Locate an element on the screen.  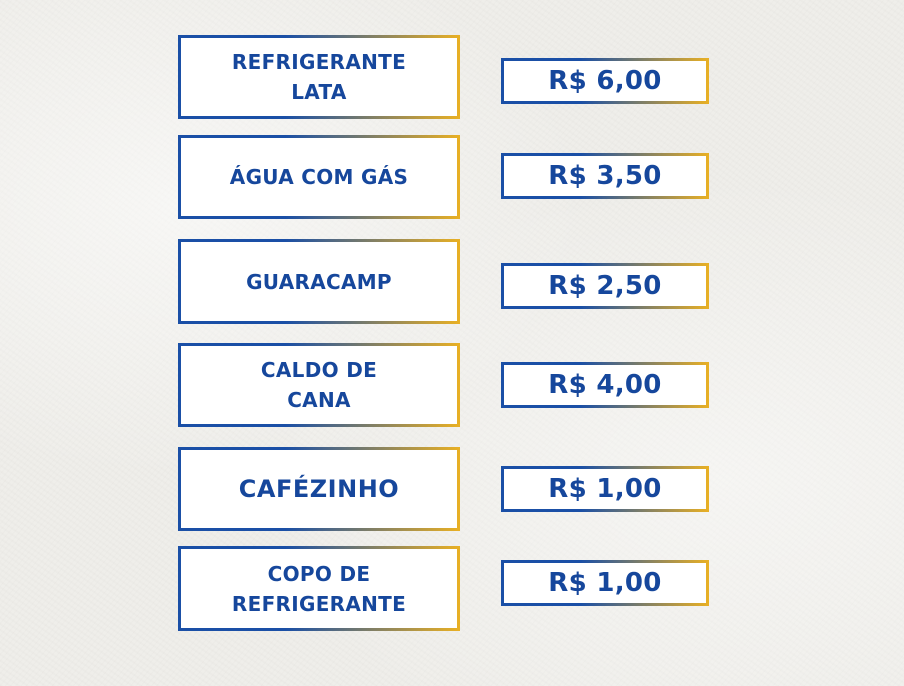
menu-item-price-box: R$ 4,00 is located at coordinates (605, 385).